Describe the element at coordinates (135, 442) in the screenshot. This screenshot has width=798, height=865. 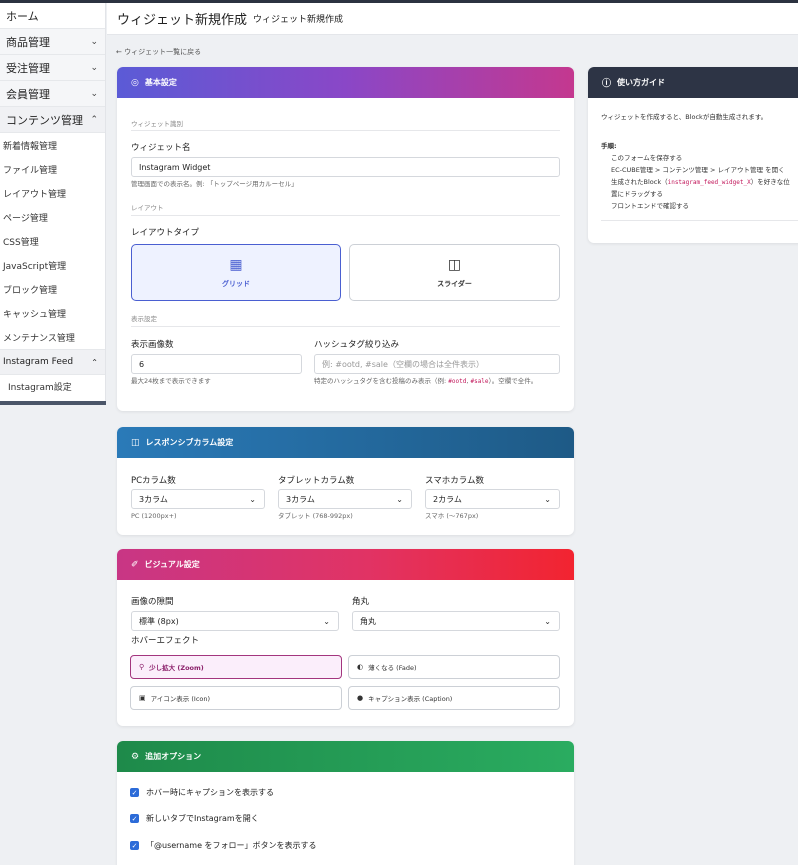
I see `columns-icon: ◫` at that location.